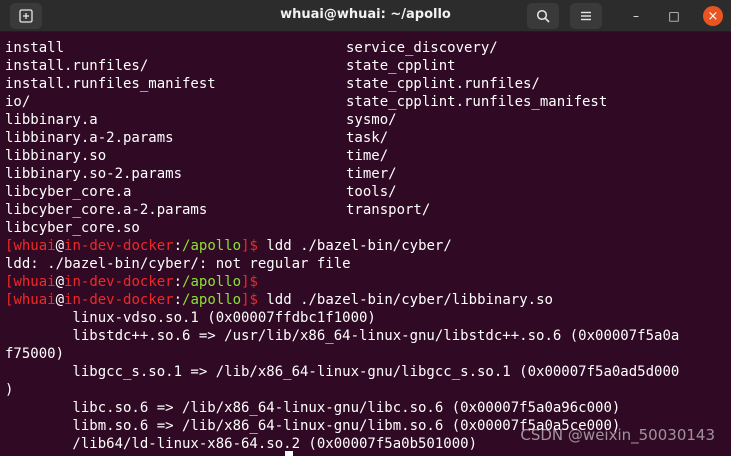  What do you see at coordinates (422, 48) in the screenshot?
I see `list-item: service_discovery/` at bounding box center [422, 48].